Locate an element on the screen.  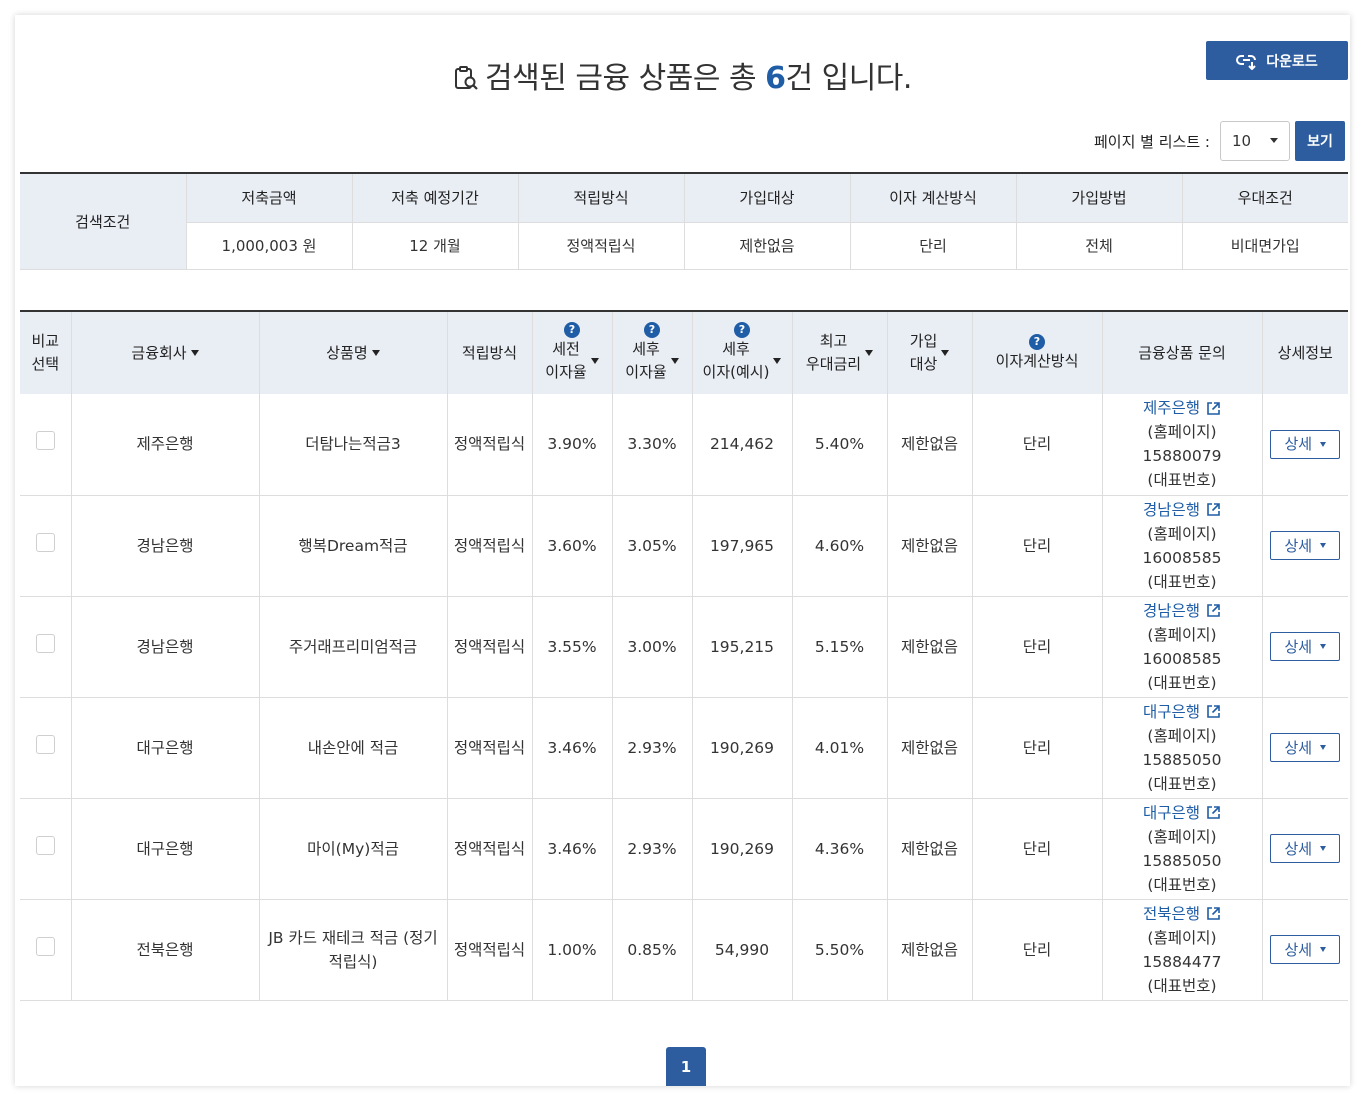
cell-pretax: 3.55% is located at coordinates (571, 647).